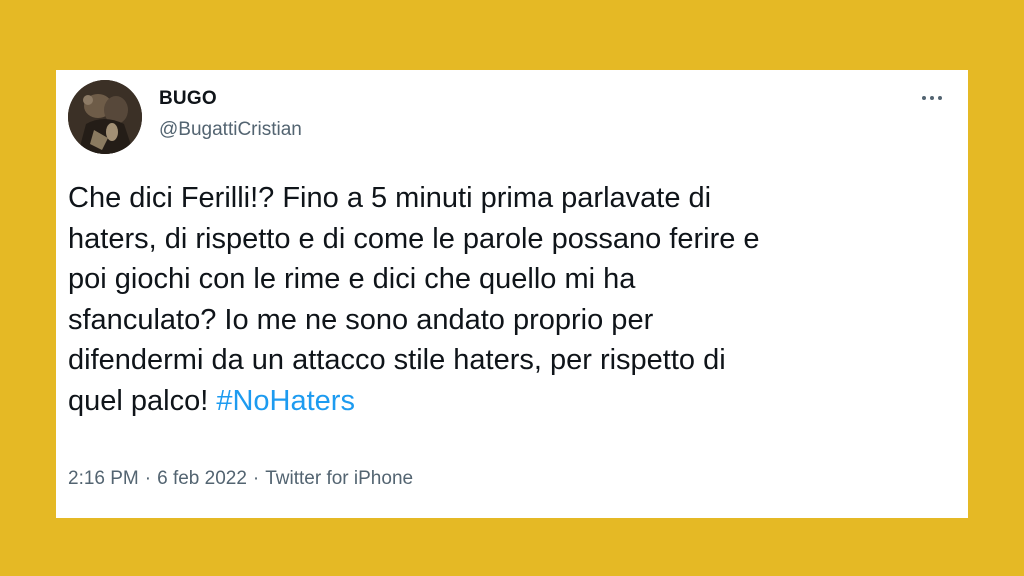 The width and height of the screenshot is (1024, 576). I want to click on display-name: BUGO, so click(188, 99).